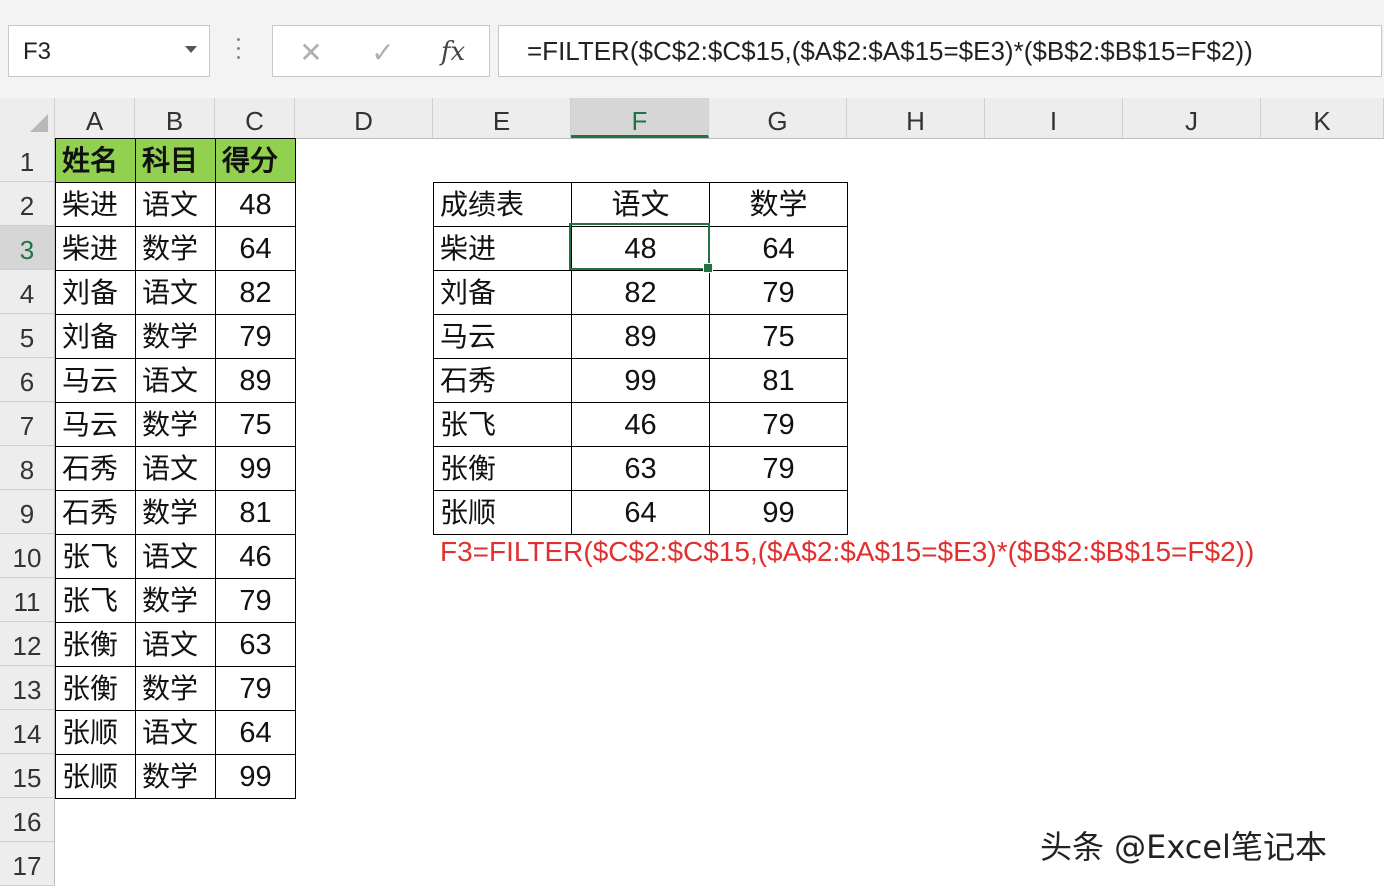 Image resolution: width=1384 pixels, height=890 pixels. I want to click on result-table-cell: 张飞, so click(502, 424).